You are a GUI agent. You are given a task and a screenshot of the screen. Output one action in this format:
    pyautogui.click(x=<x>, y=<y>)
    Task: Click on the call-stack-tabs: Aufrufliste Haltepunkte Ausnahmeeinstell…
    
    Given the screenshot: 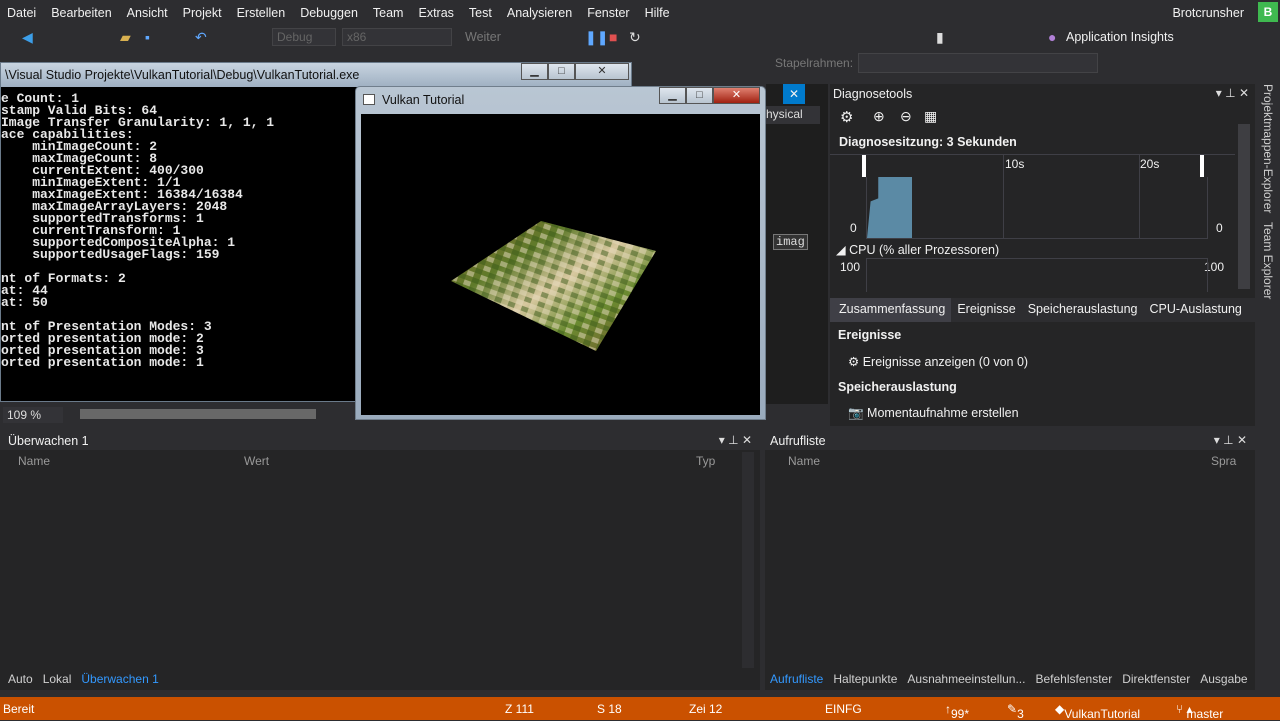 What is the action you would take?
    pyautogui.click(x=1009, y=679)
    